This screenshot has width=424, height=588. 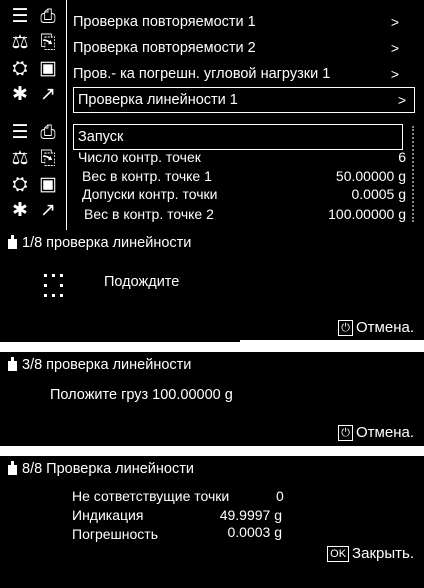 I want to click on menu-item-label: Проверка линейности 1, so click(x=158, y=100).